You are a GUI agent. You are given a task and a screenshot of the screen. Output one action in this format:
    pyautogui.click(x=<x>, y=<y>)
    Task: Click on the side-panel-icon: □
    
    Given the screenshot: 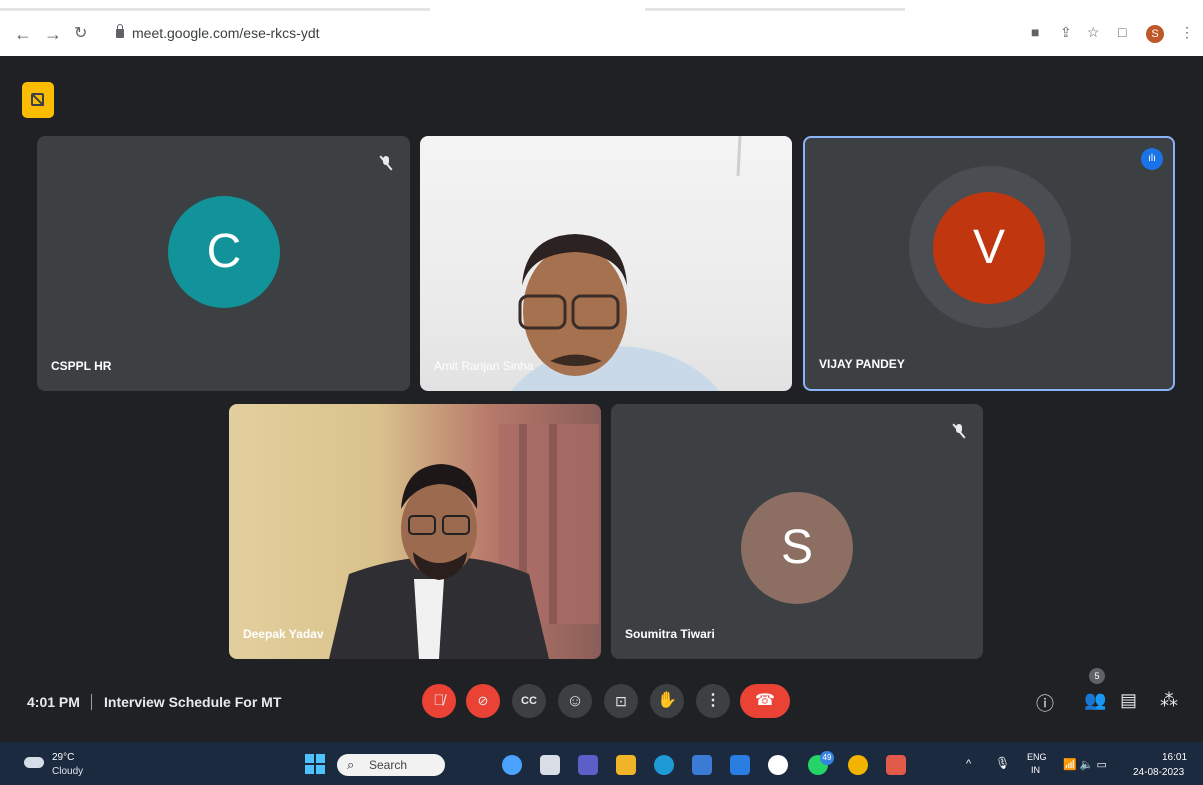 What is the action you would take?
    pyautogui.click(x=1122, y=32)
    